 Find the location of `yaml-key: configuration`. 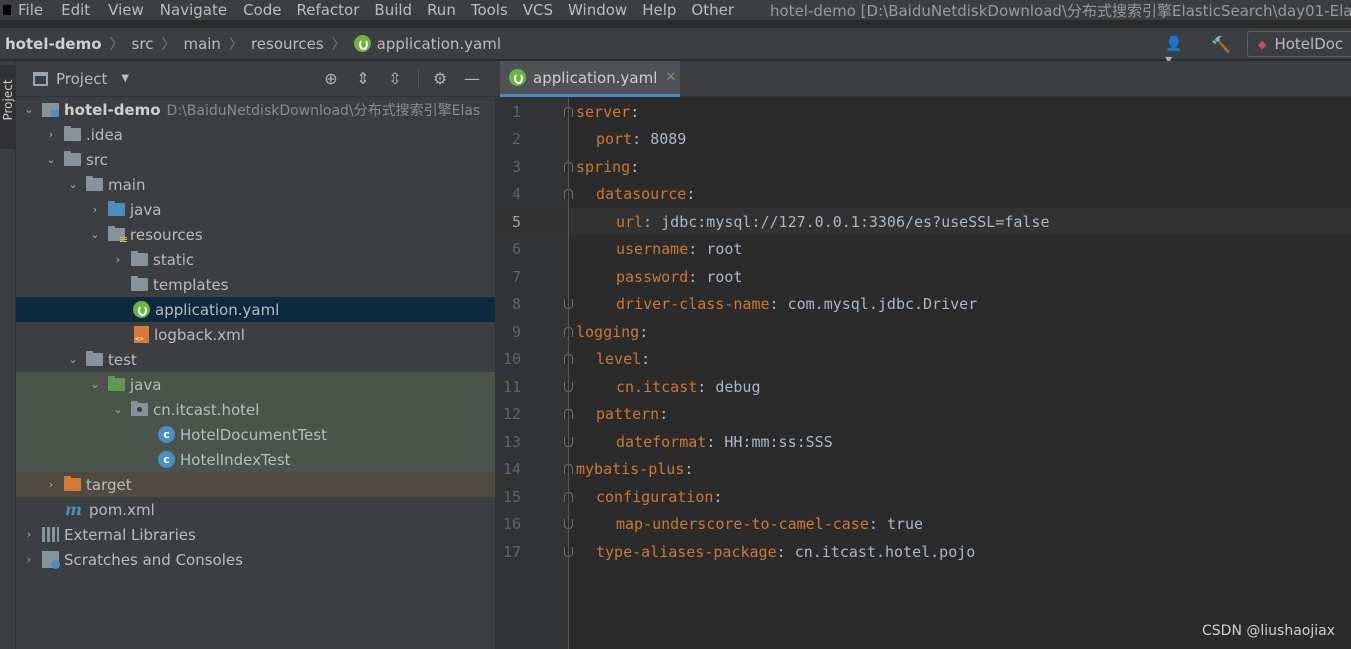

yaml-key: configuration is located at coordinates (655, 496).